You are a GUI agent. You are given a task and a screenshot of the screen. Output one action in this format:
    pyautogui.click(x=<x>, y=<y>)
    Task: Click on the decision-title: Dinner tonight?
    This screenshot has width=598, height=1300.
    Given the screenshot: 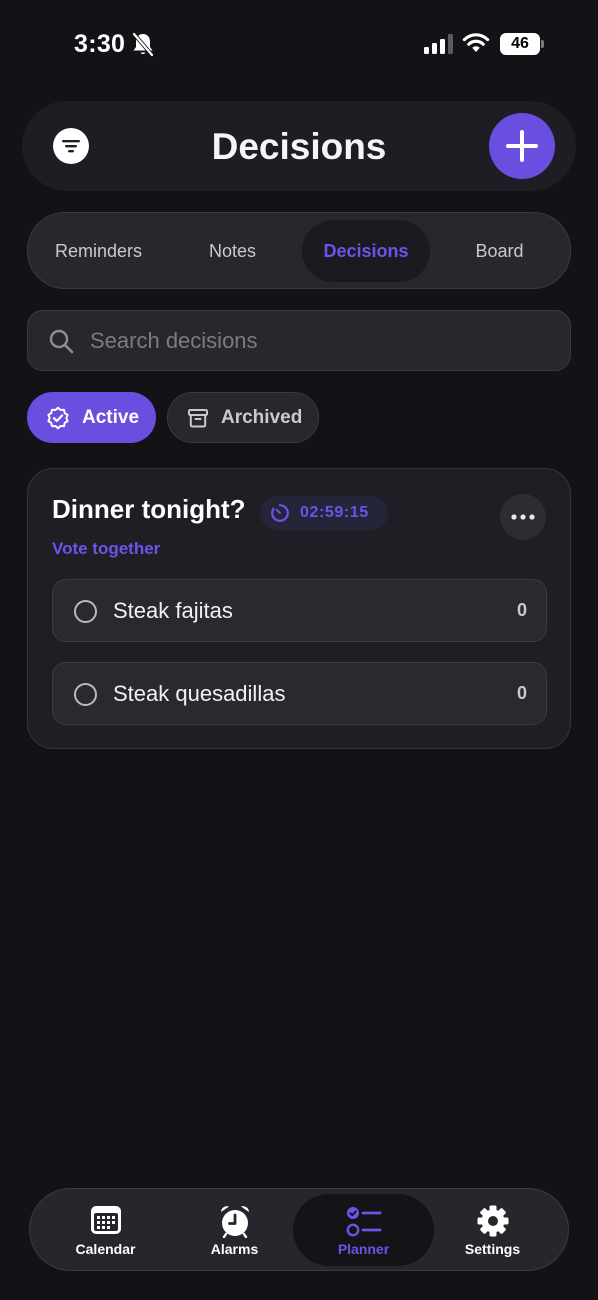 What is the action you would take?
    pyautogui.click(x=149, y=509)
    